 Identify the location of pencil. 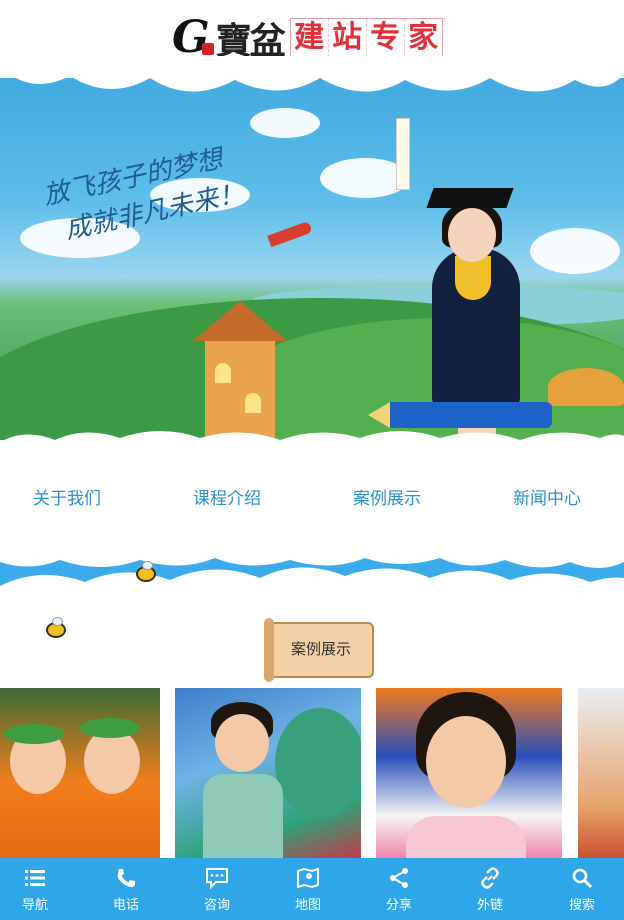
(460, 415).